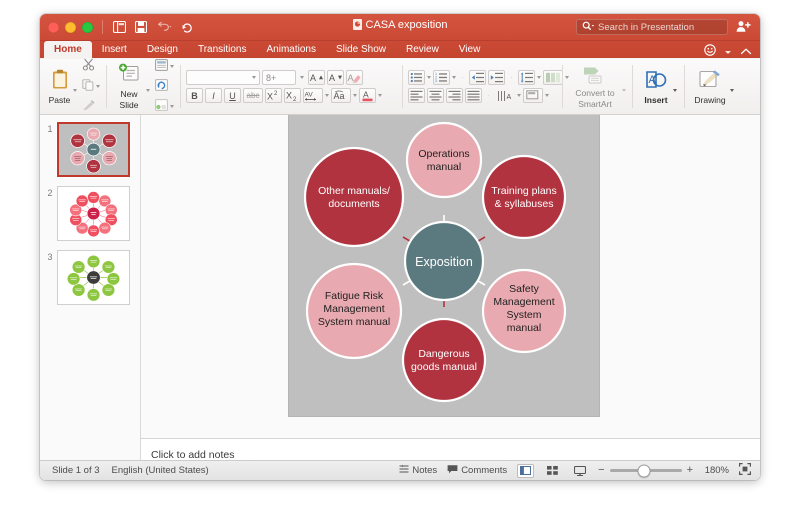 The height and width of the screenshot is (531, 800). What do you see at coordinates (477, 470) in the screenshot?
I see `comments-button: Comments` at bounding box center [477, 470].